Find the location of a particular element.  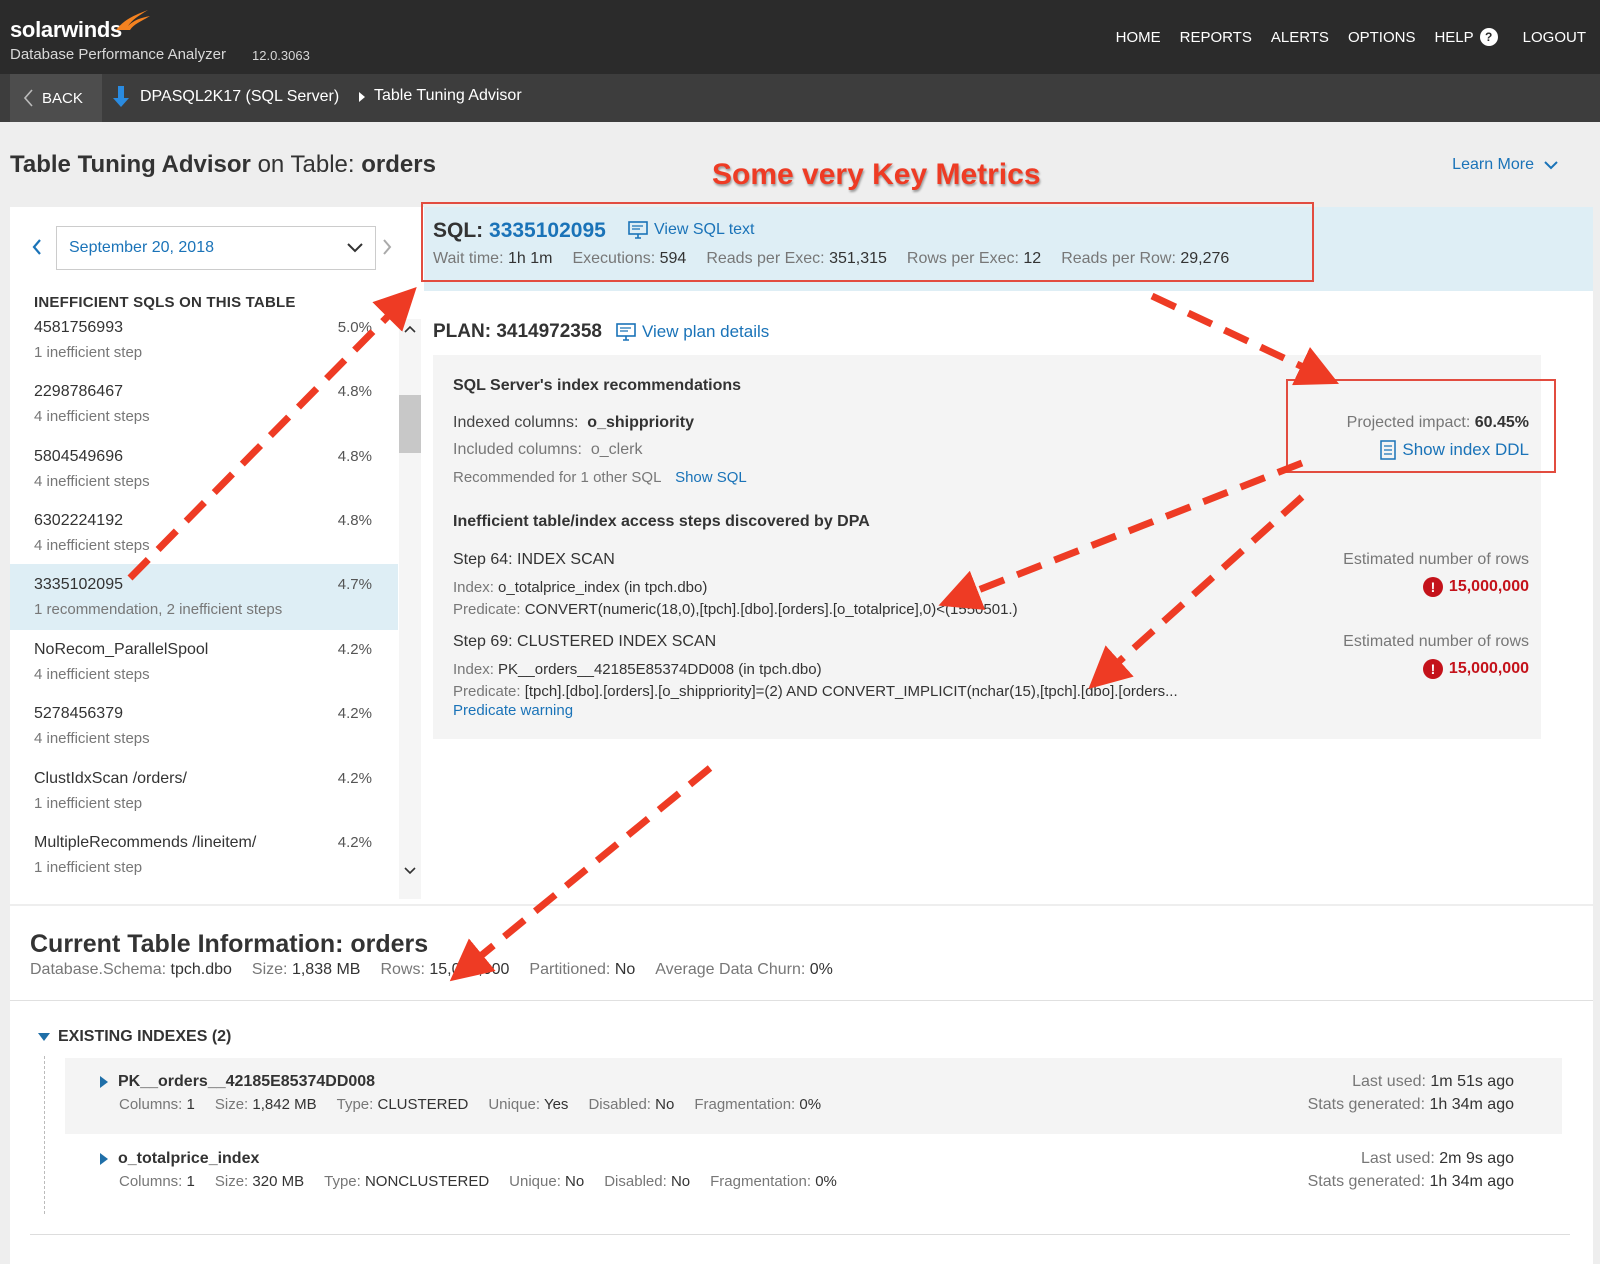

step-index-value: o_totalprice_index (in tpch.dbo) is located at coordinates (603, 587).